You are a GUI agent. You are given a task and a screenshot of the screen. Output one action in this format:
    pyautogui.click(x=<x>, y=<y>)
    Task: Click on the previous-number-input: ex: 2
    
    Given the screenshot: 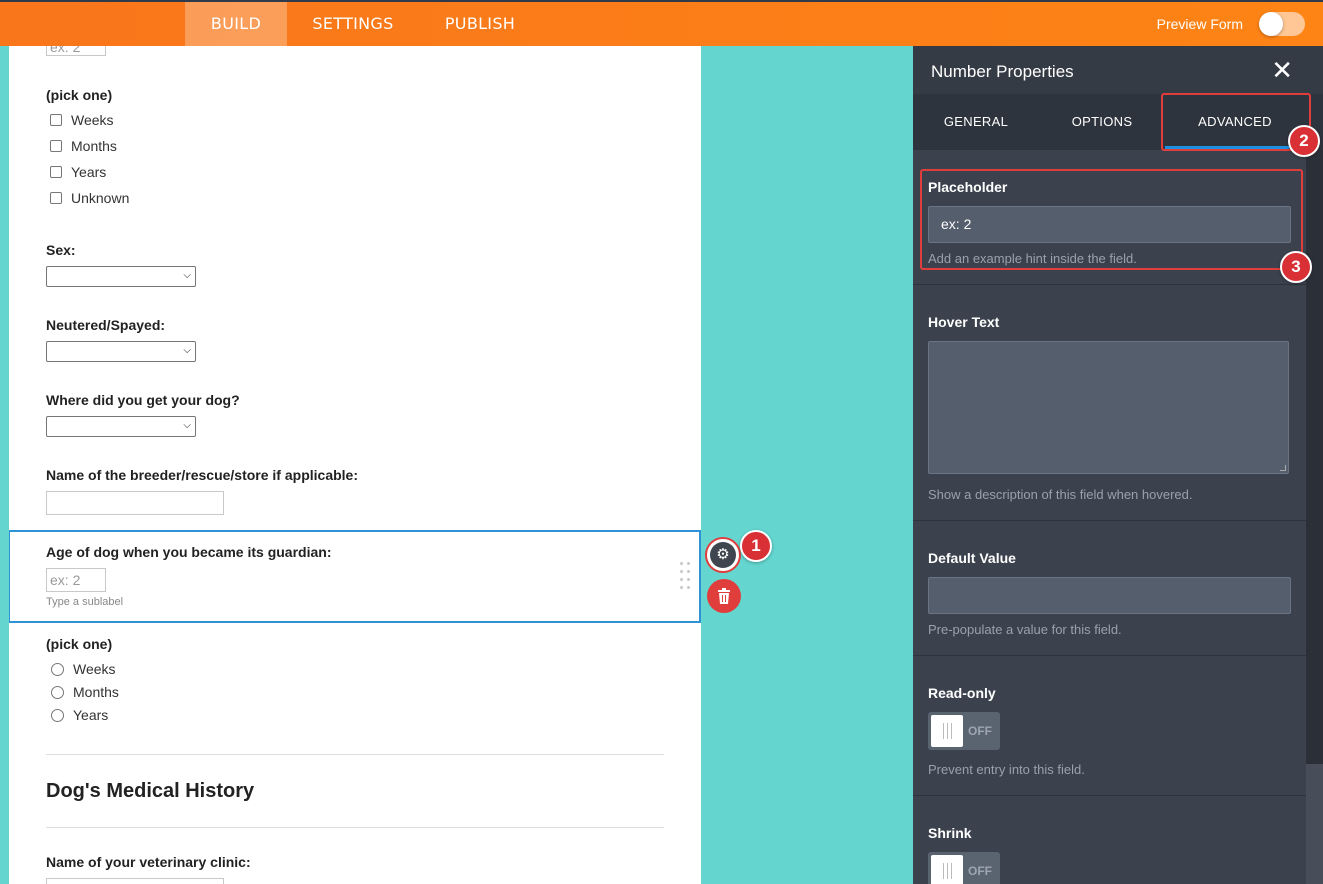 What is the action you would take?
    pyautogui.click(x=76, y=51)
    